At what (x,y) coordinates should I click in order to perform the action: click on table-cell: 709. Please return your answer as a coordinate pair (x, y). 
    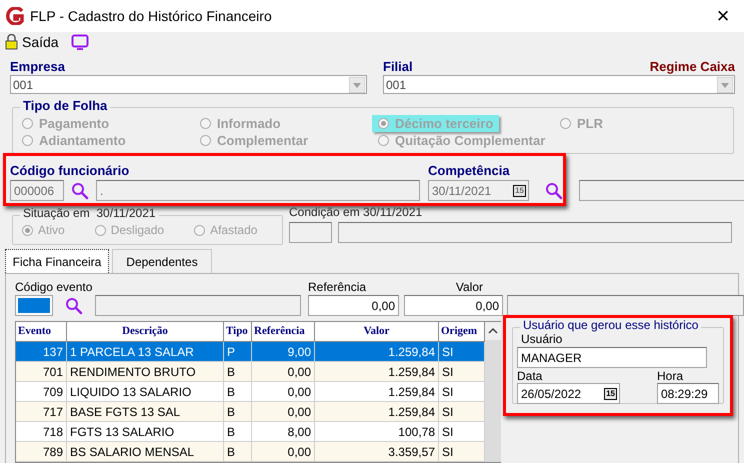
    Looking at the image, I should click on (41, 391).